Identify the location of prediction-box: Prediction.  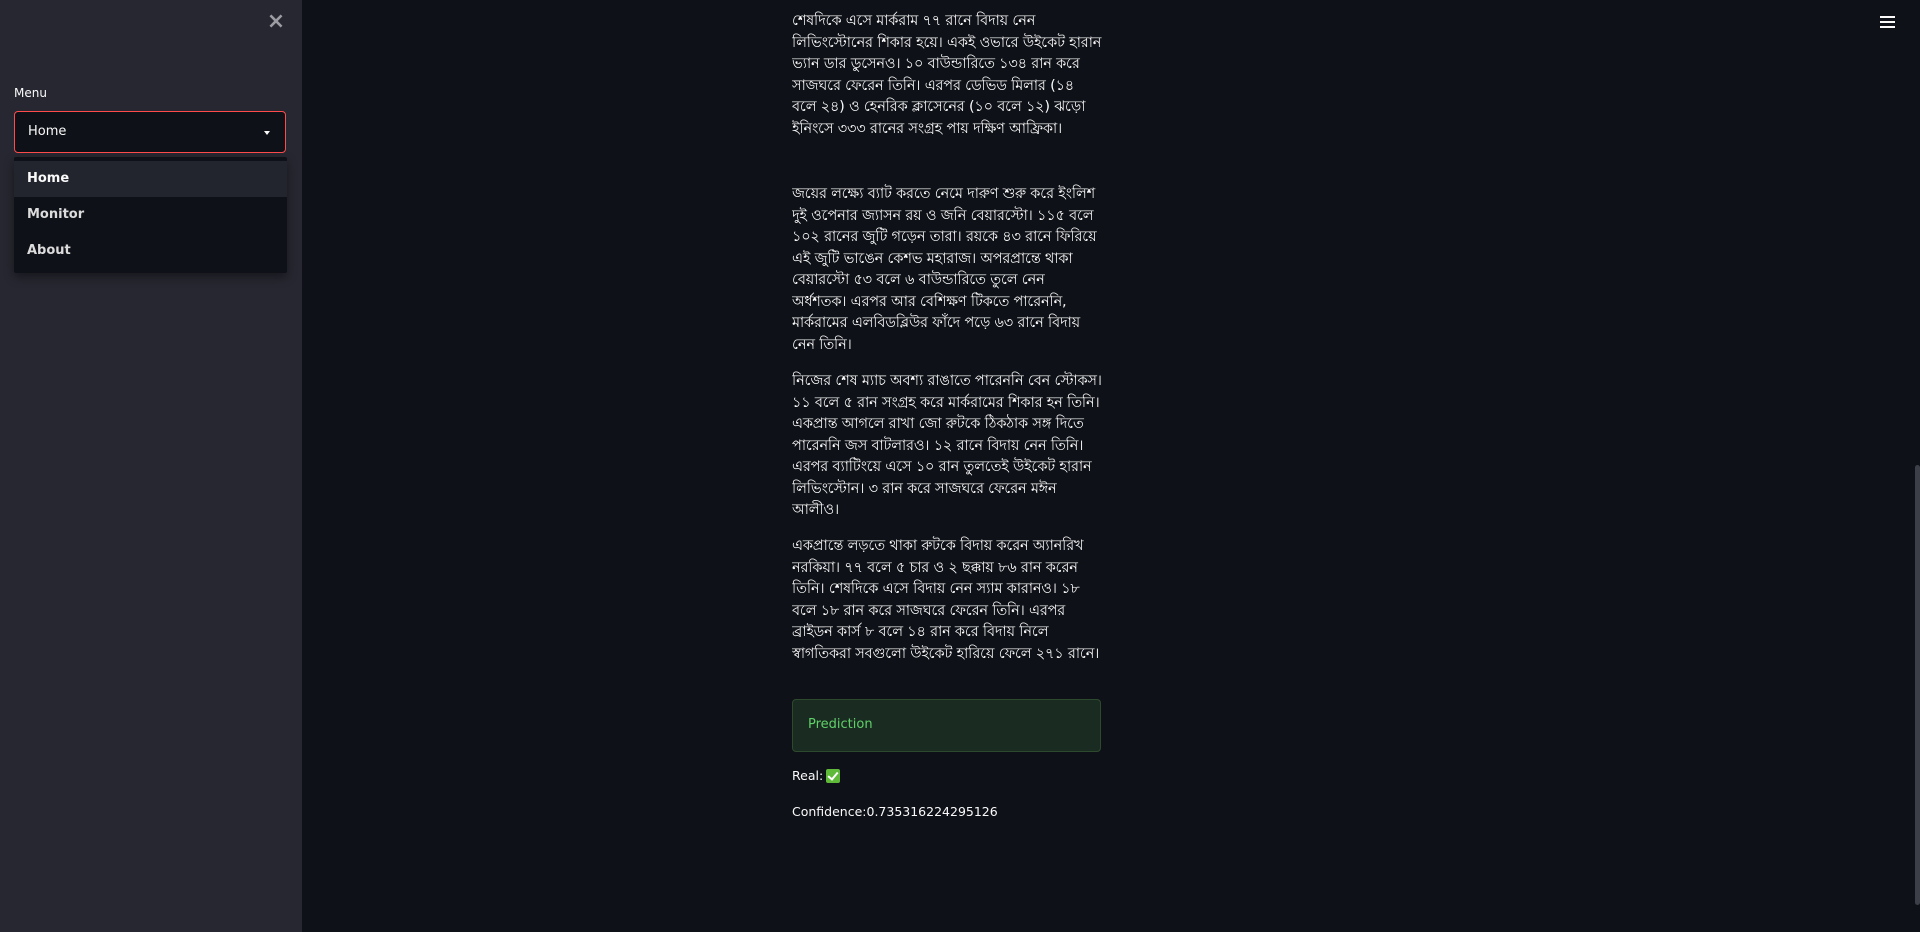
(946, 725).